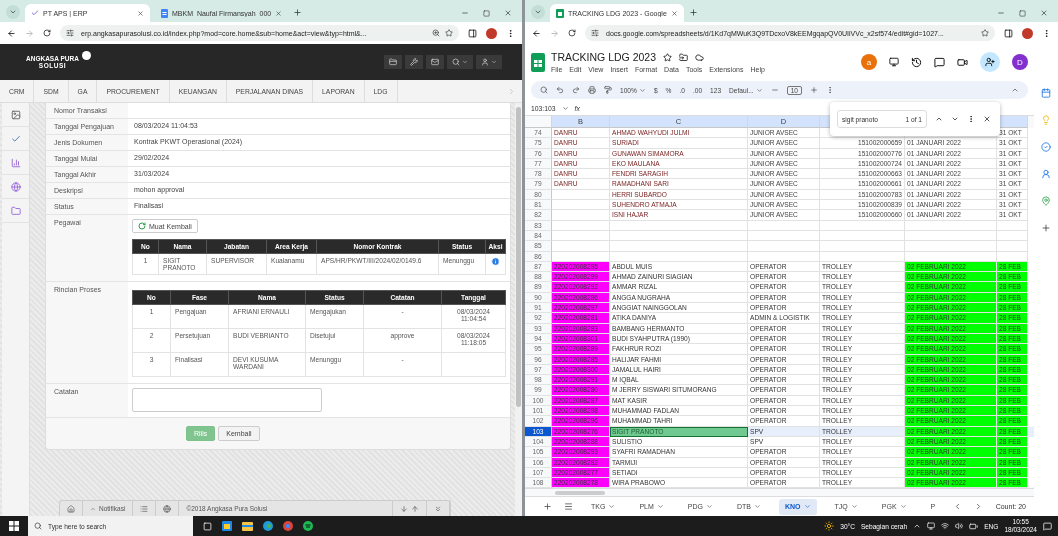 The image size is (1058, 536). I want to click on weather-icon, so click(829, 526).